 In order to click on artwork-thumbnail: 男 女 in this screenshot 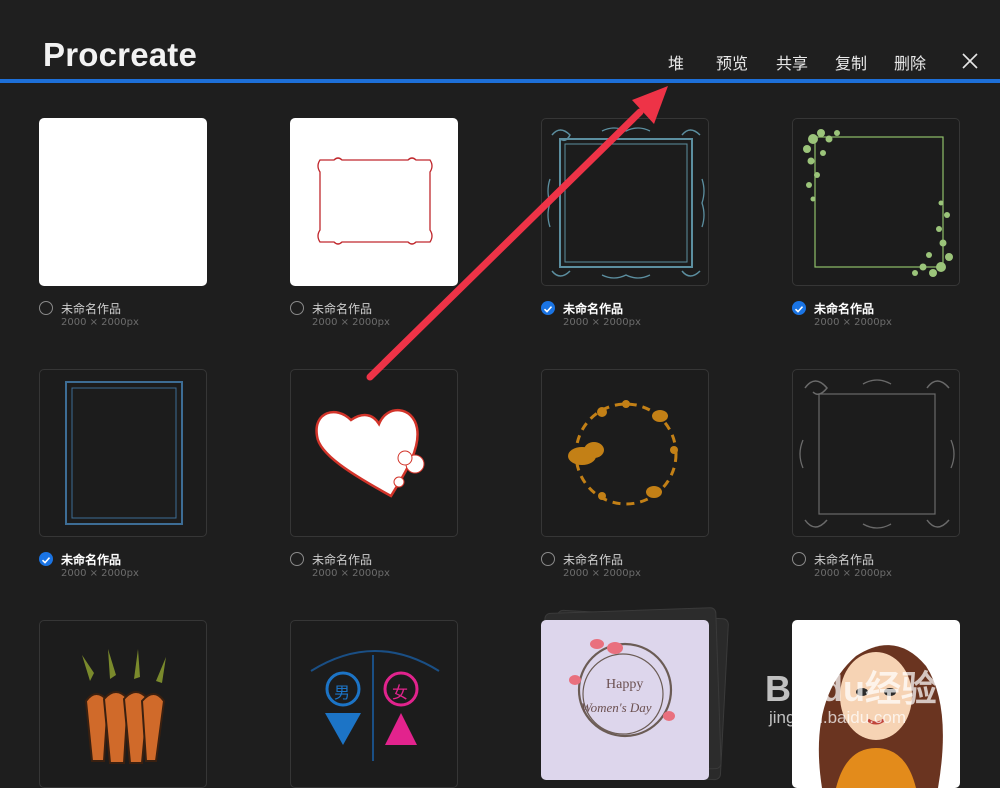, I will do `click(374, 704)`.